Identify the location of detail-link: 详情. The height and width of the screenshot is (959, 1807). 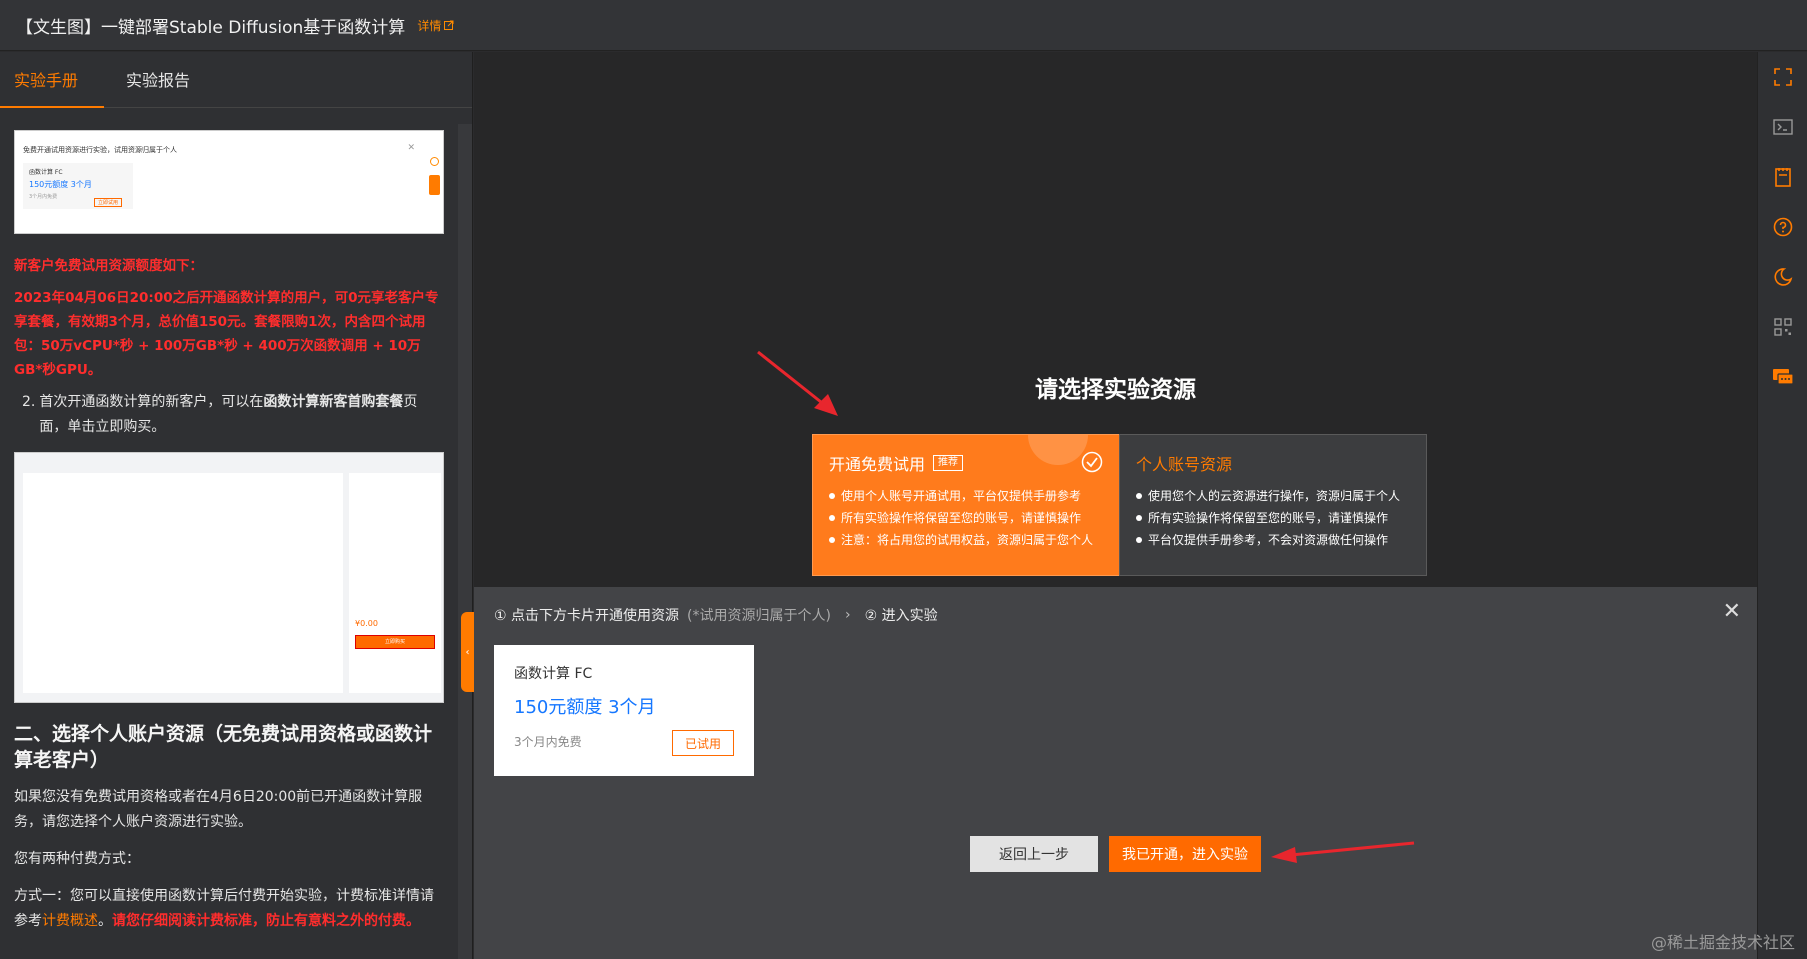
(435, 25).